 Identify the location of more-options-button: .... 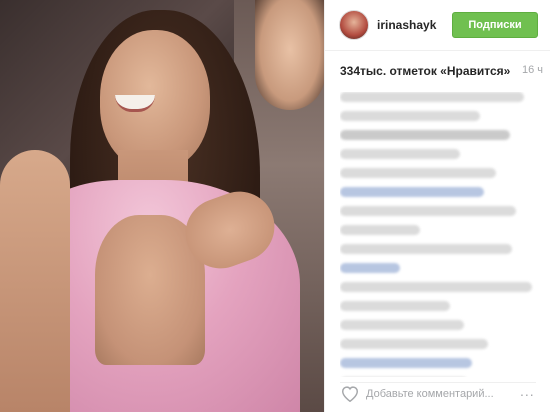
(527, 391).